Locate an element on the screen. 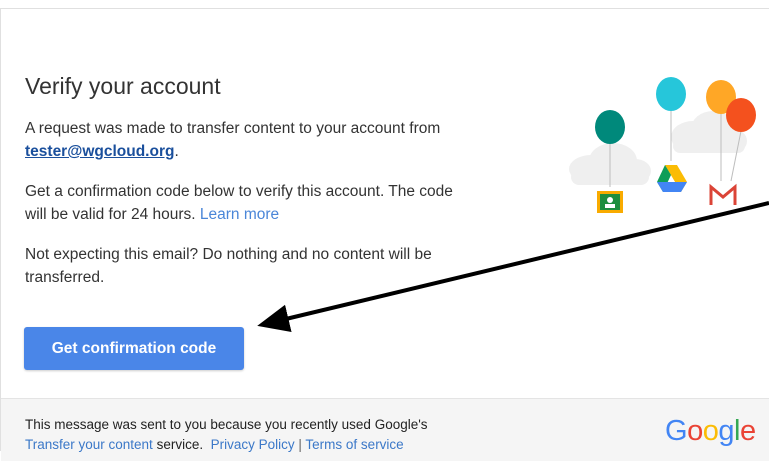  classroom-icon is located at coordinates (610, 202).